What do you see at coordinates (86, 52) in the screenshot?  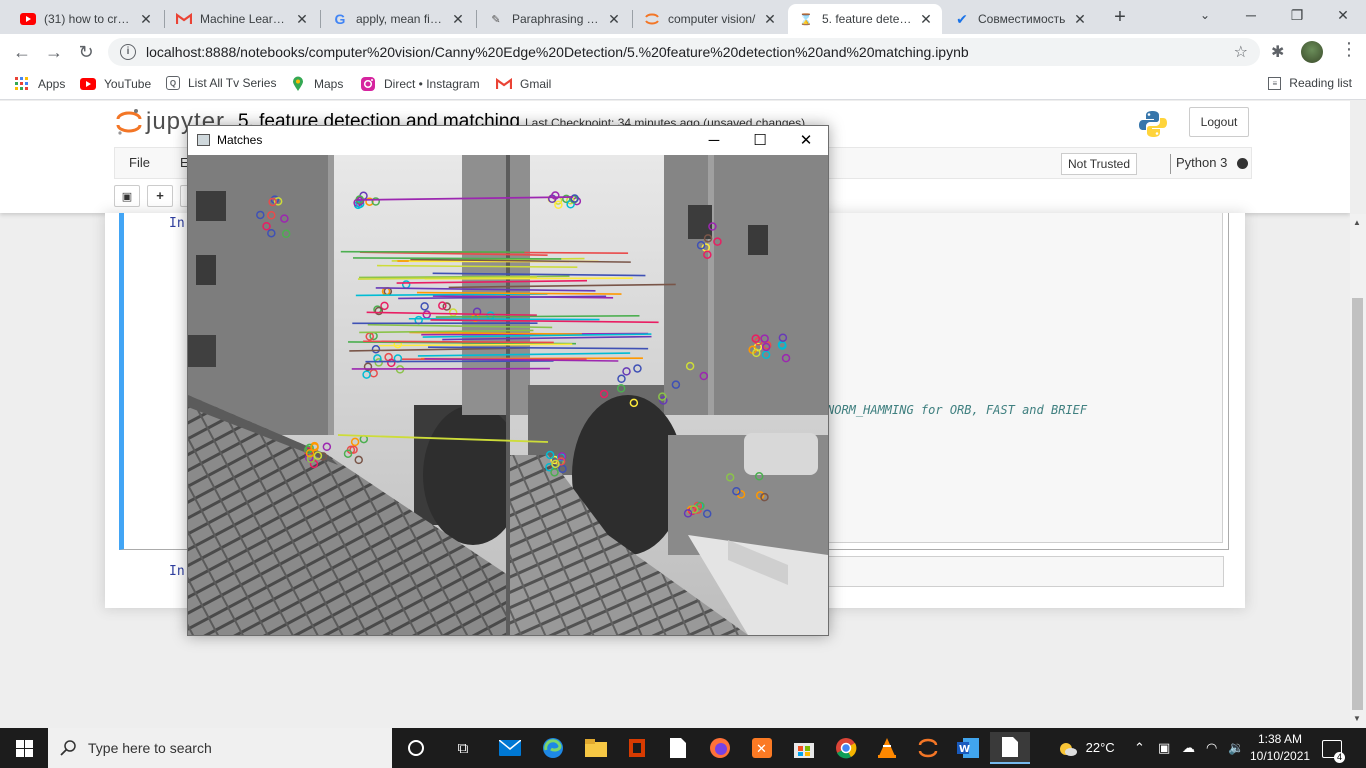 I see `reload-button: ↻` at bounding box center [86, 52].